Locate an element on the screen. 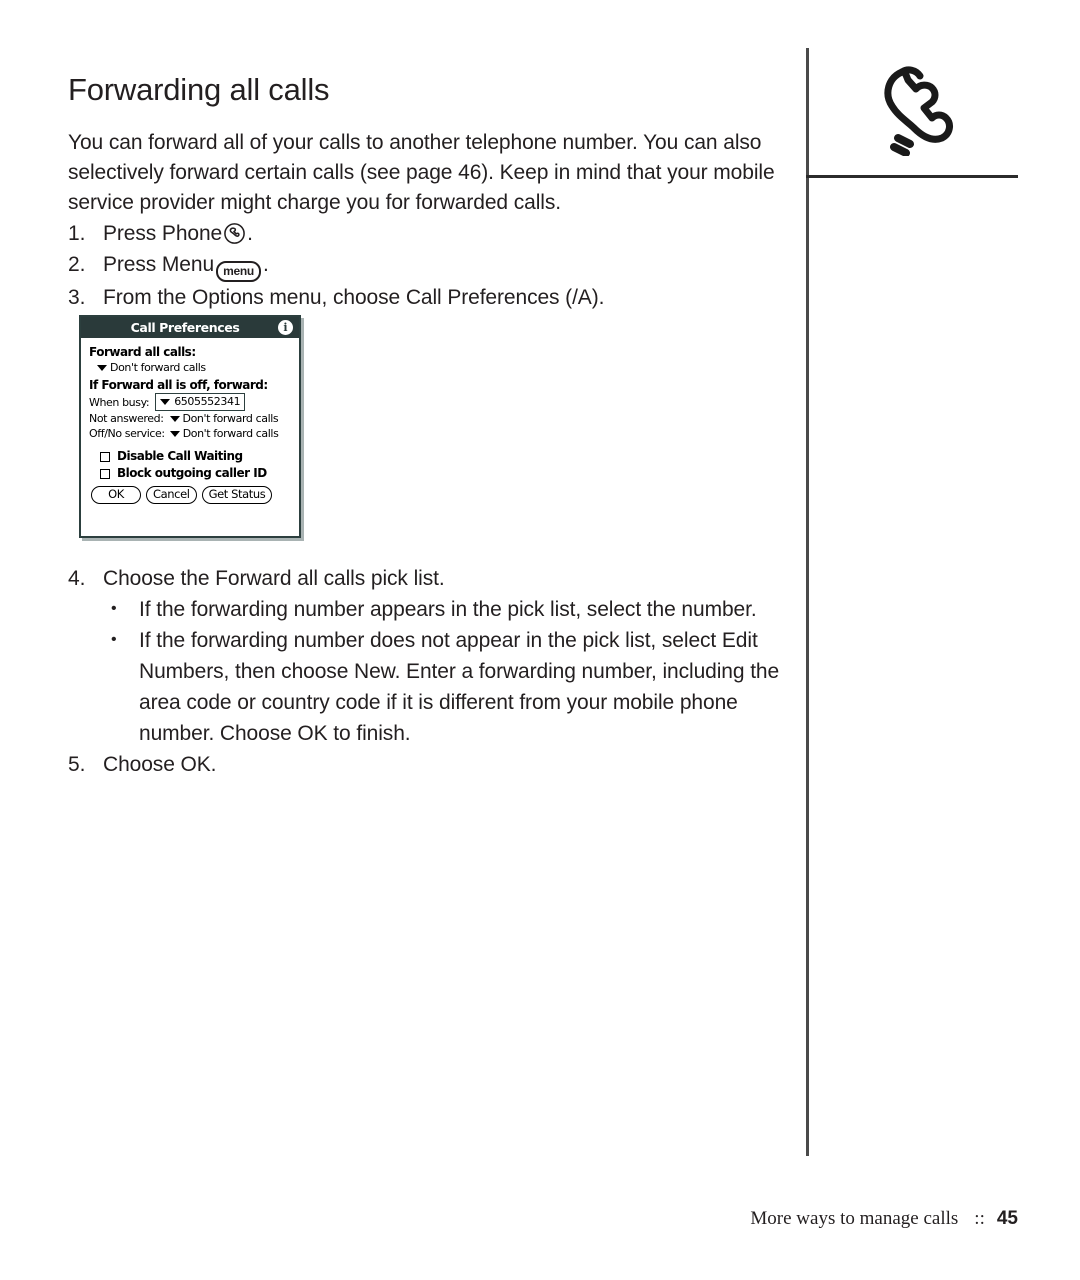 This screenshot has height=1280, width=1080. forward-all-calls-value: Don't forward calls is located at coordinates (158, 367).